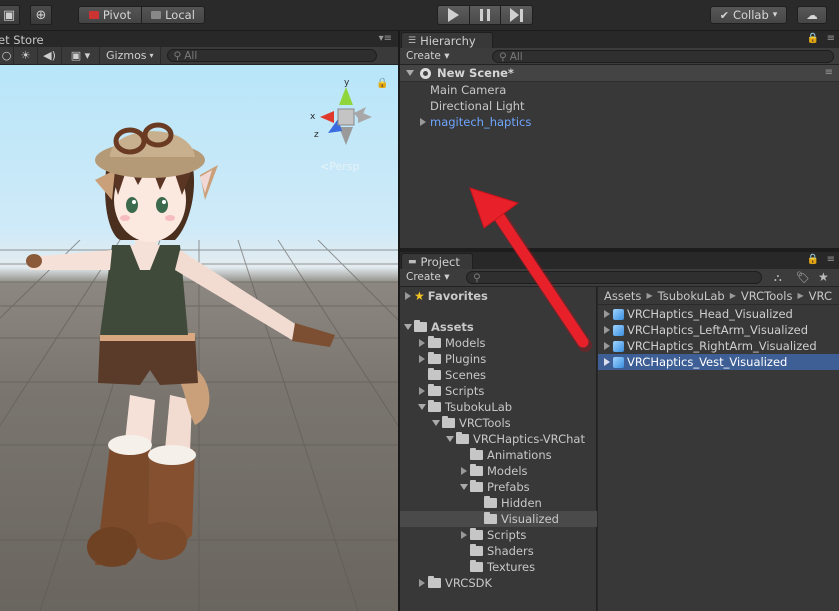 The image size is (839, 611). Describe the element at coordinates (619, 73) in the screenshot. I see `scene-root-row: New Scene* ≡` at that location.